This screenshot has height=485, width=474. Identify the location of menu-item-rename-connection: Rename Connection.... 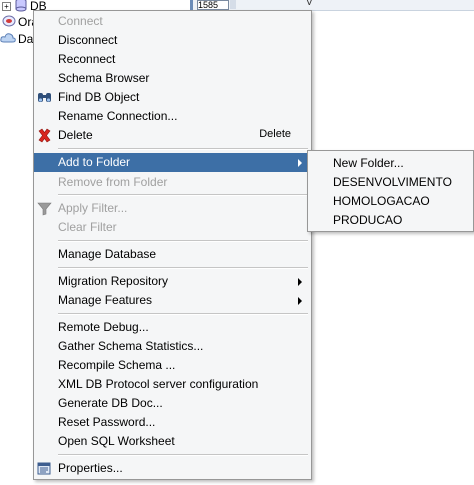
(172, 116).